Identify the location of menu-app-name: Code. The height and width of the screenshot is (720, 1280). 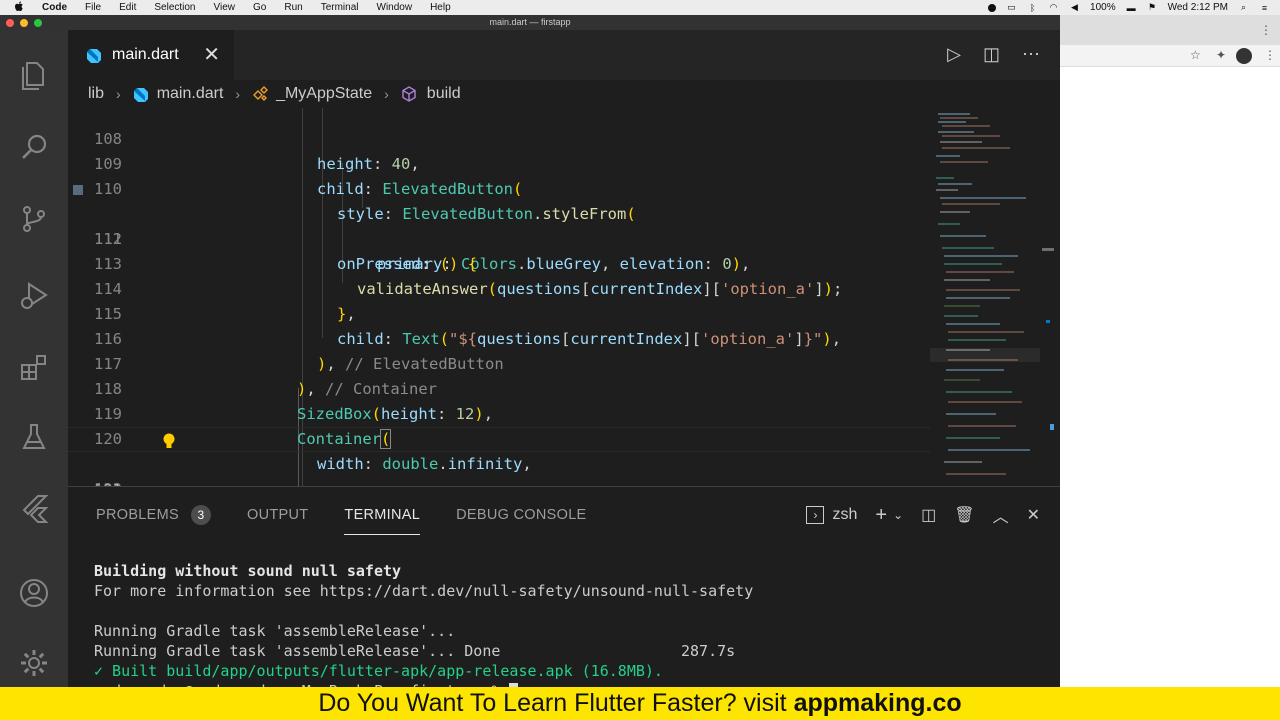
(54, 7).